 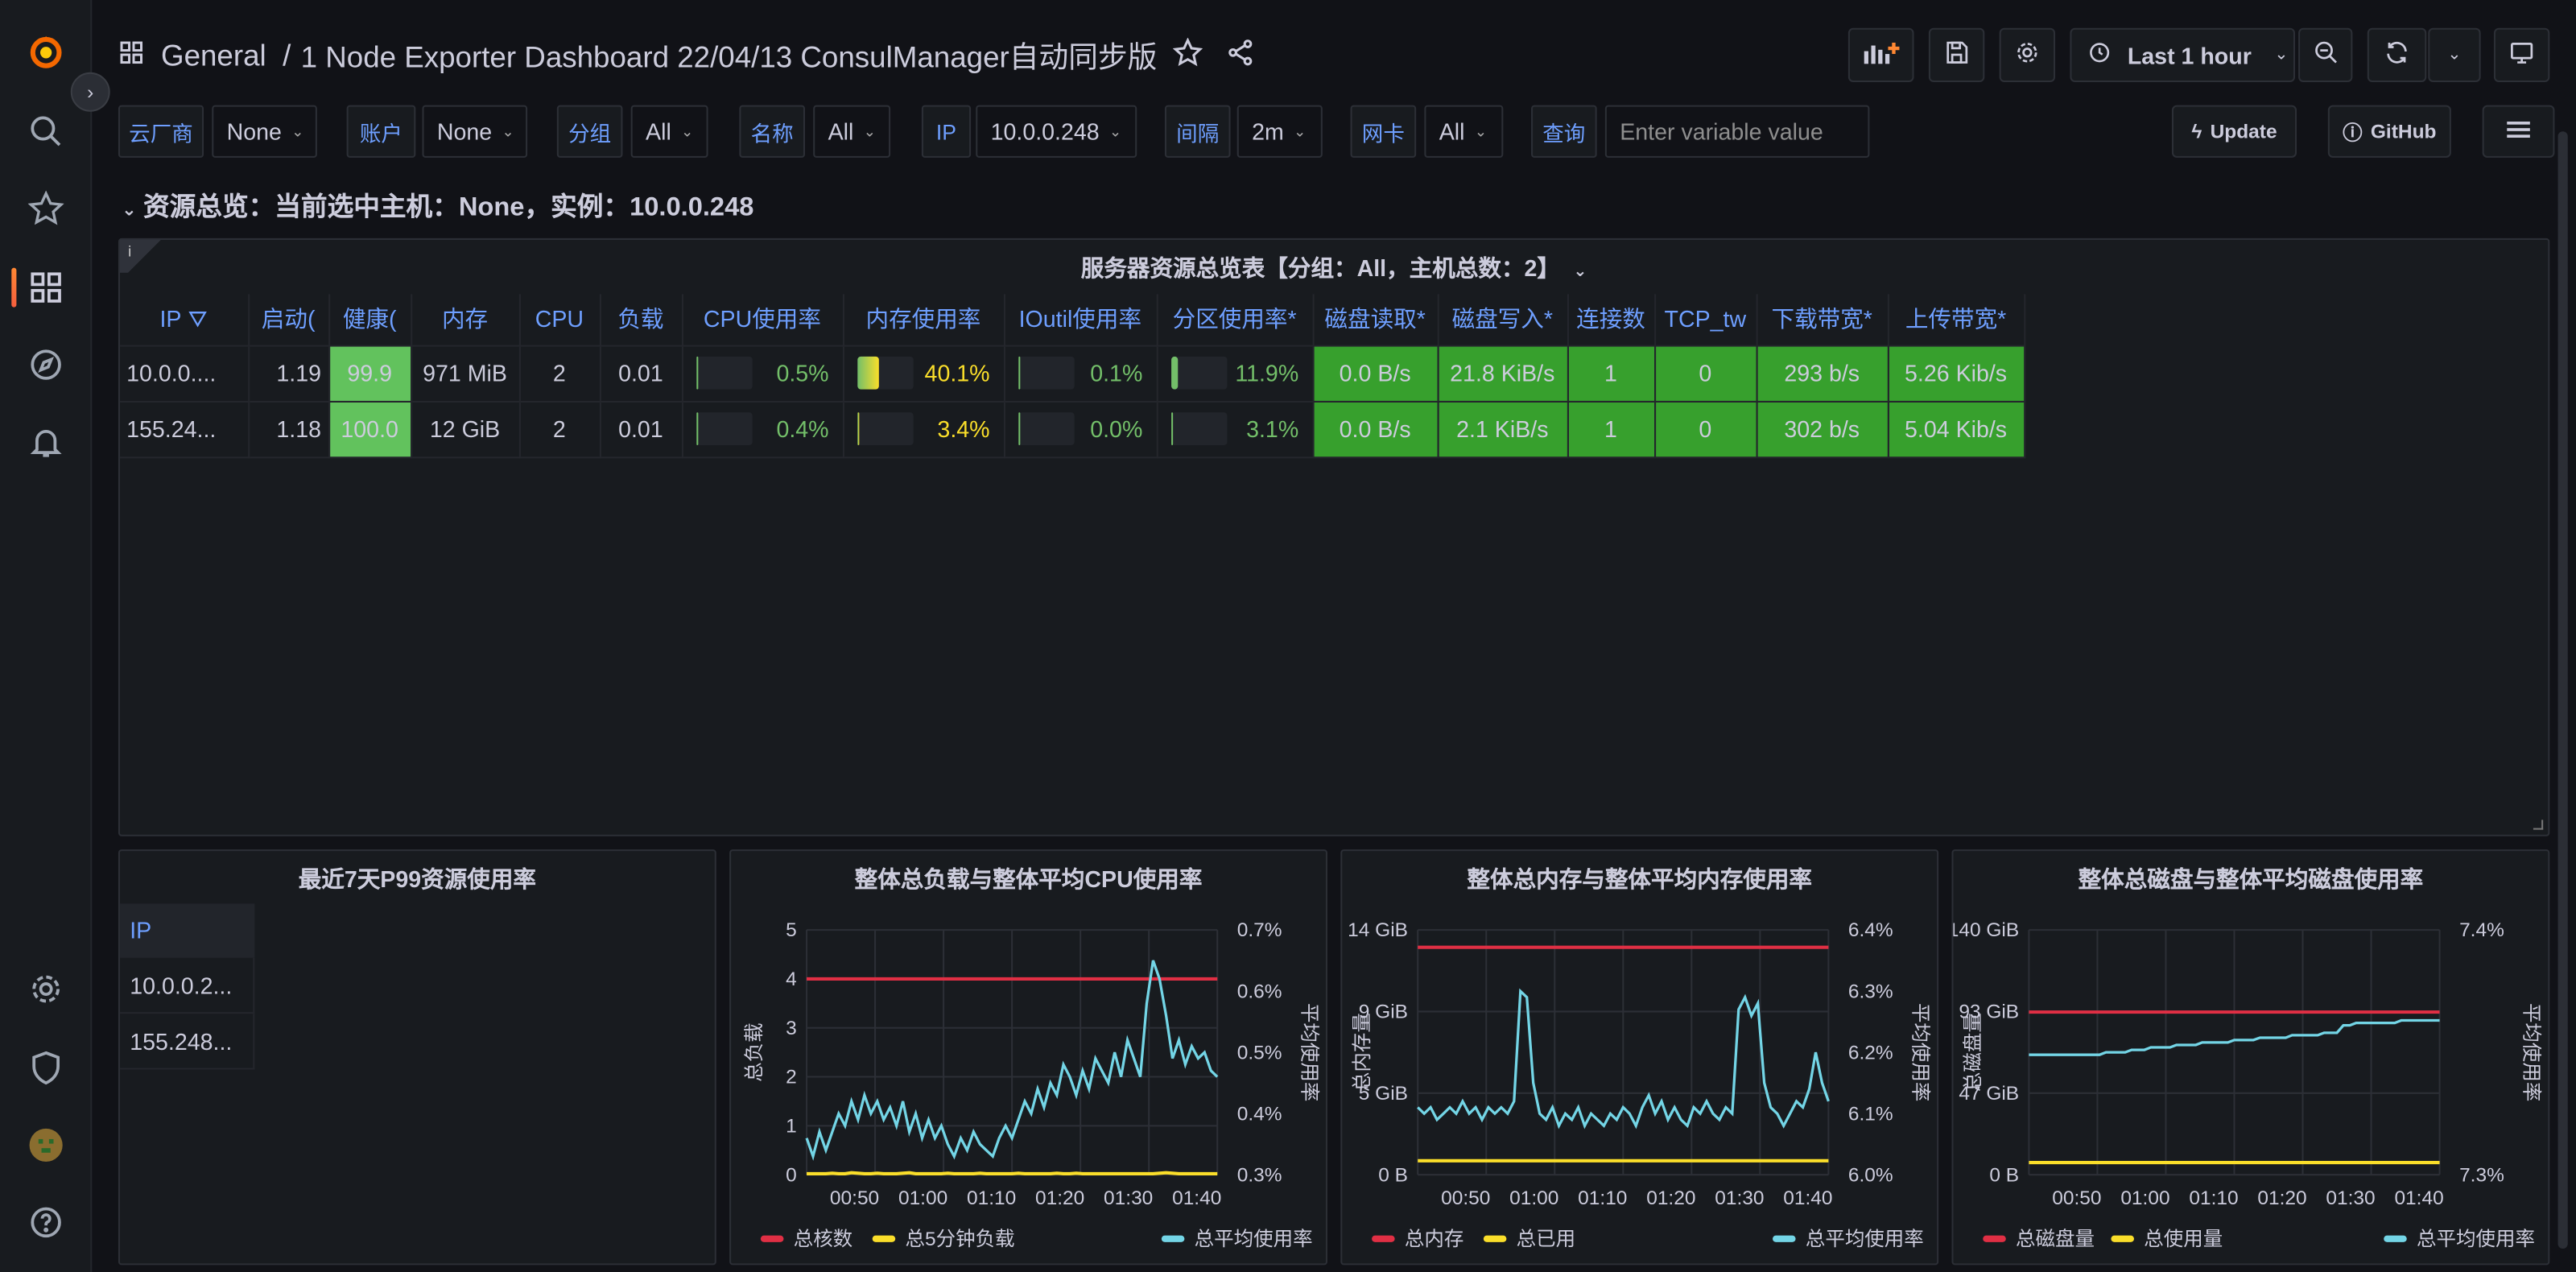 What do you see at coordinates (791, 1077) in the screenshot?
I see `y-tick-label: 2` at bounding box center [791, 1077].